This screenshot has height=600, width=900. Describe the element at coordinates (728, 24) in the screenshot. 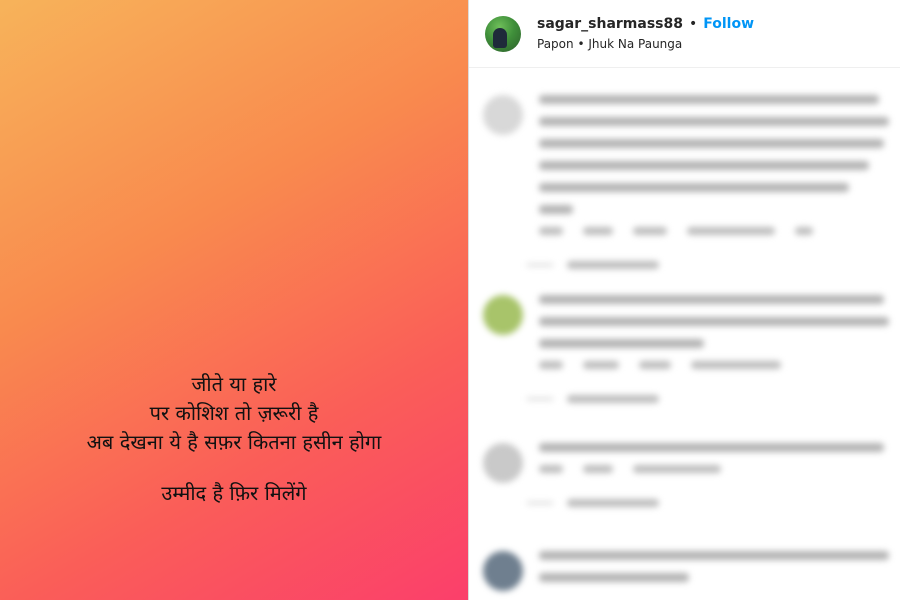

I see `follow-button: Follow` at that location.